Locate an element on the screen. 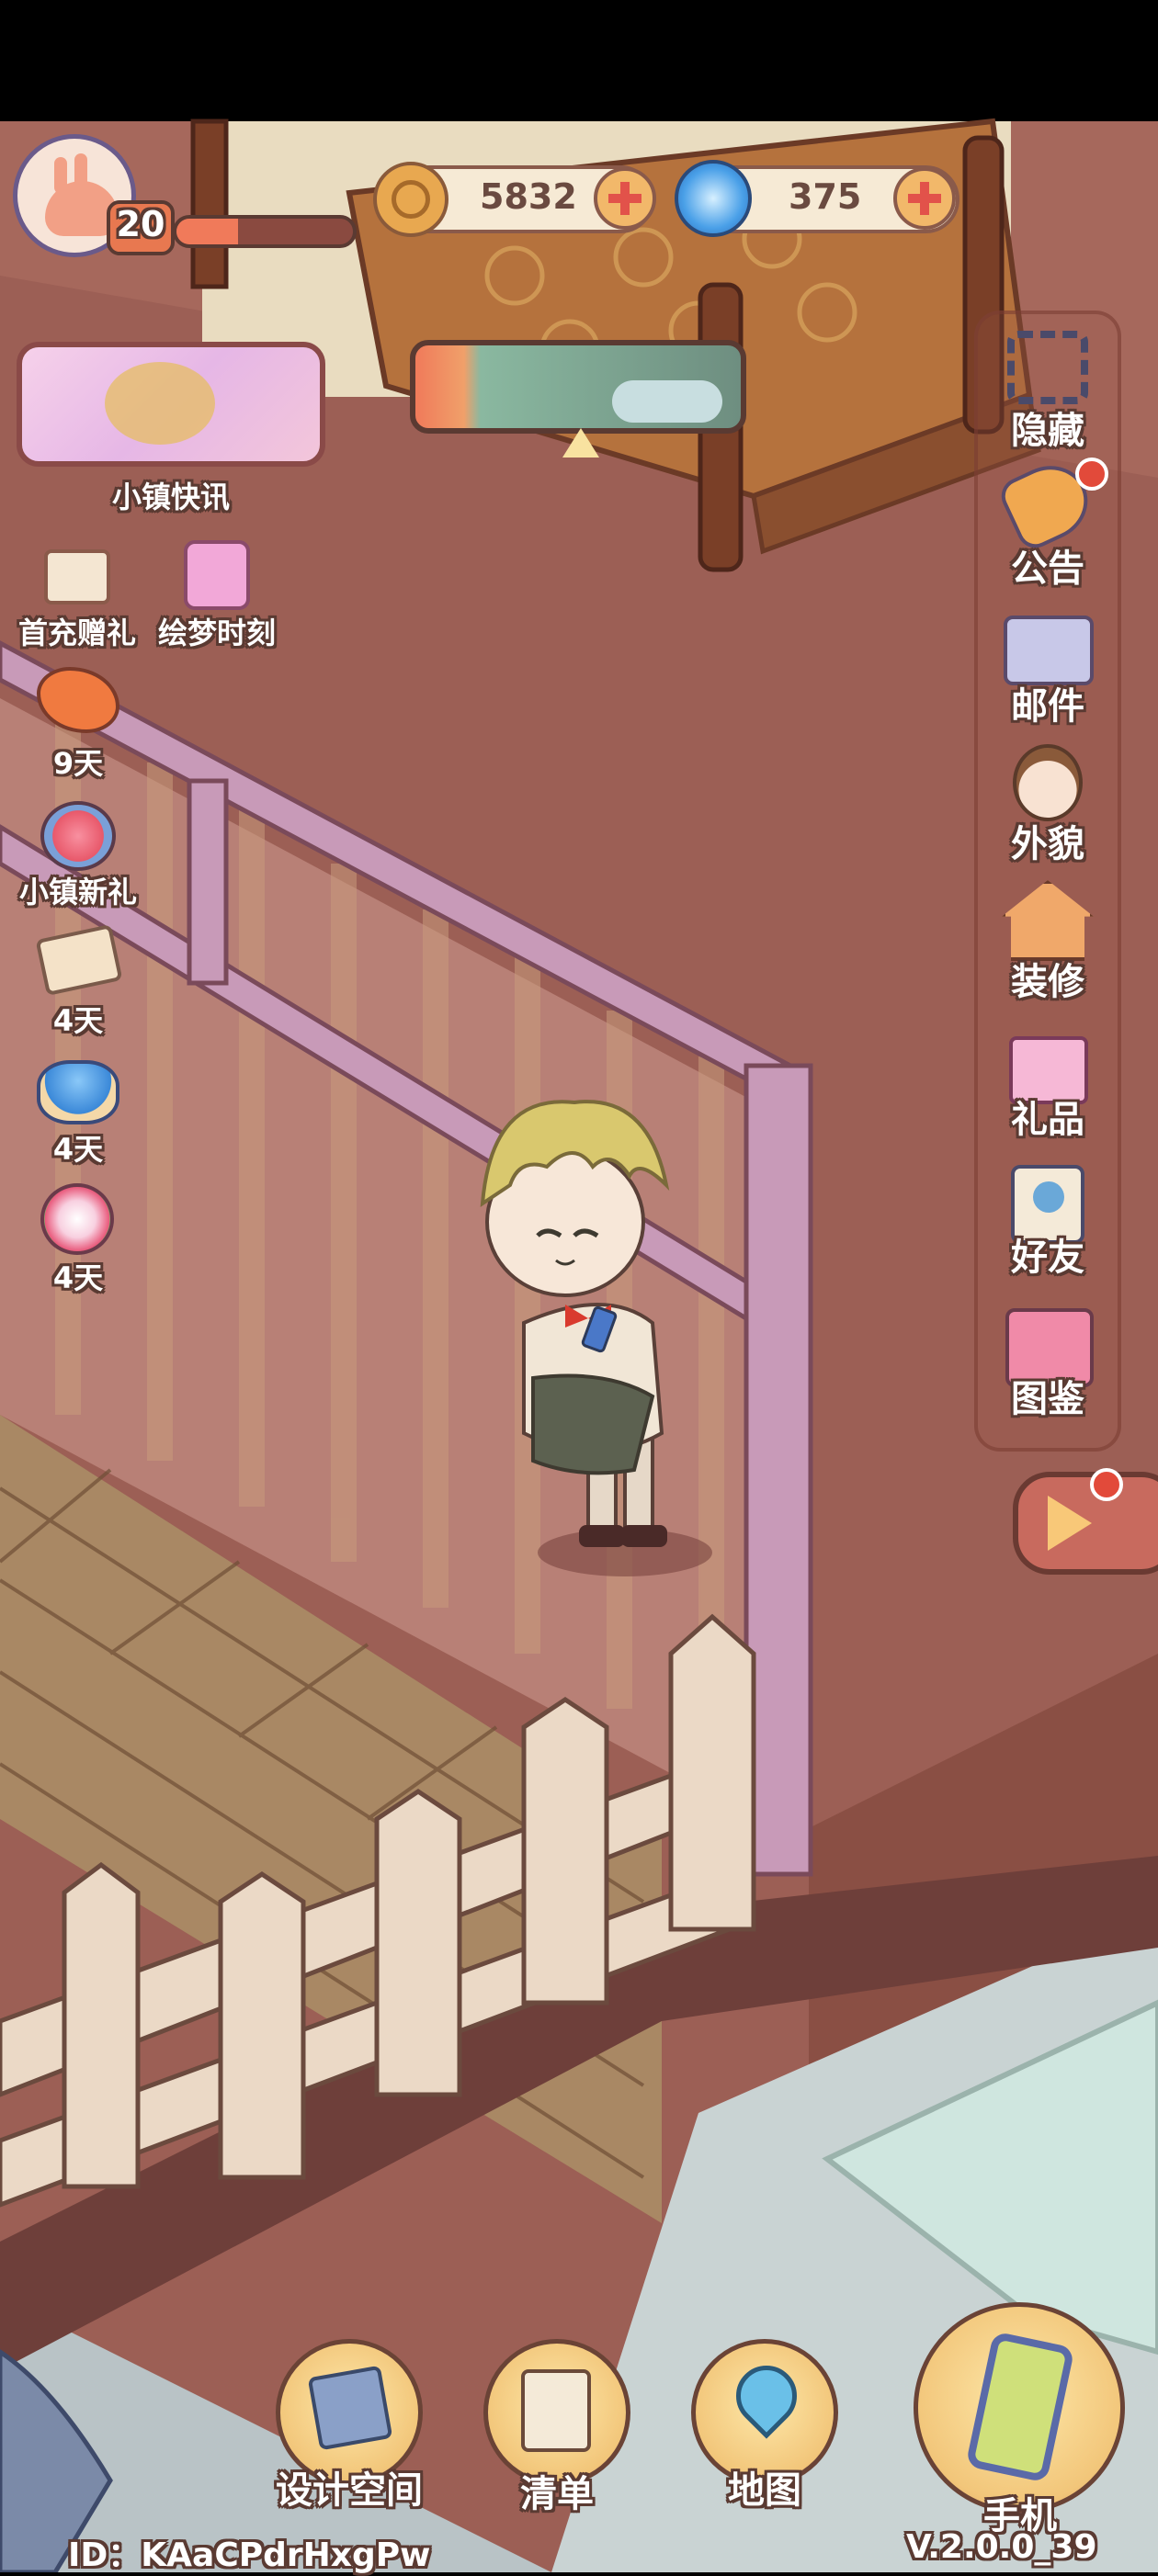 Image resolution: width=1158 pixels, height=2576 pixels. gift-book-icon is located at coordinates (77, 576).